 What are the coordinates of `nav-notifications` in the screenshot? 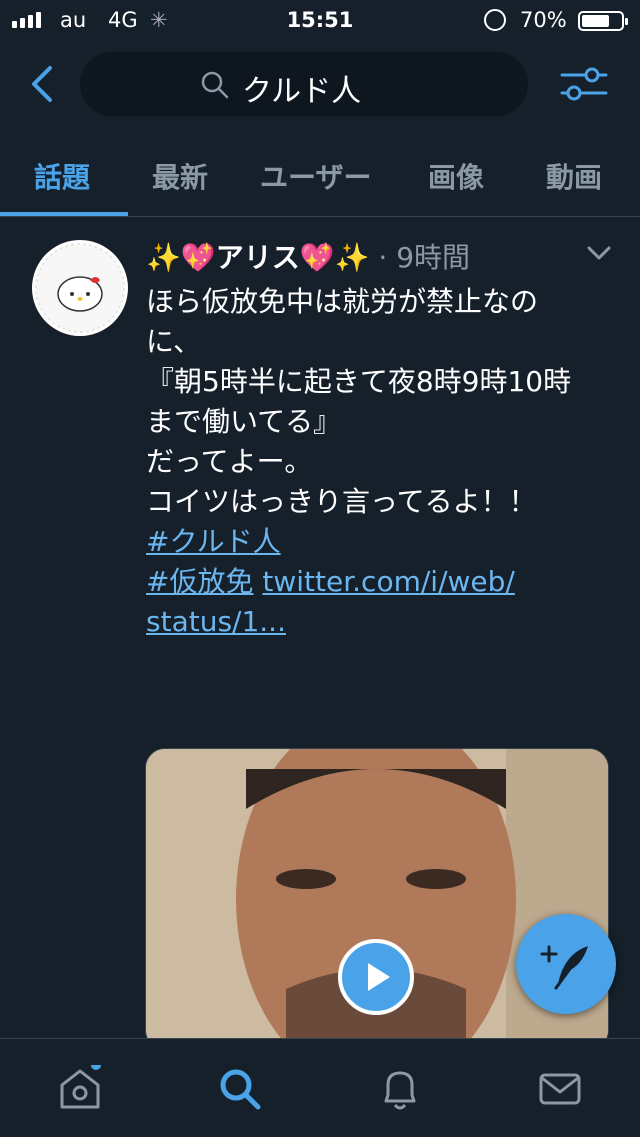 It's located at (400, 1089).